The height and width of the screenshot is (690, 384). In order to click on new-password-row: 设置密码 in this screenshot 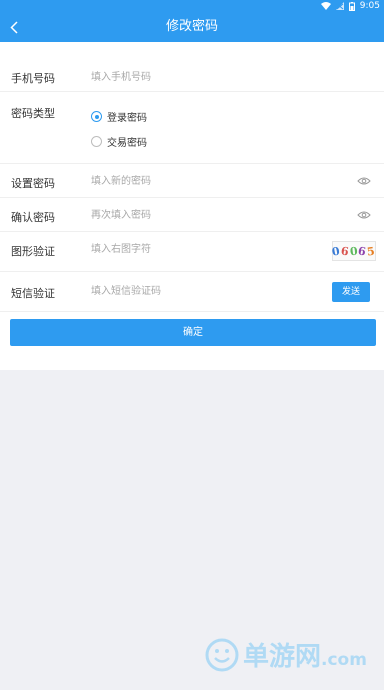, I will do `click(192, 181)`.